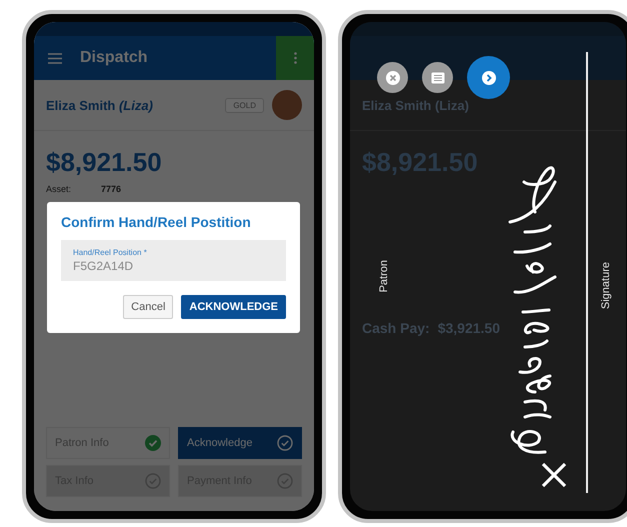 This screenshot has height=527, width=627. I want to click on patron-name: Eliza Smith (Liza), so click(100, 105).